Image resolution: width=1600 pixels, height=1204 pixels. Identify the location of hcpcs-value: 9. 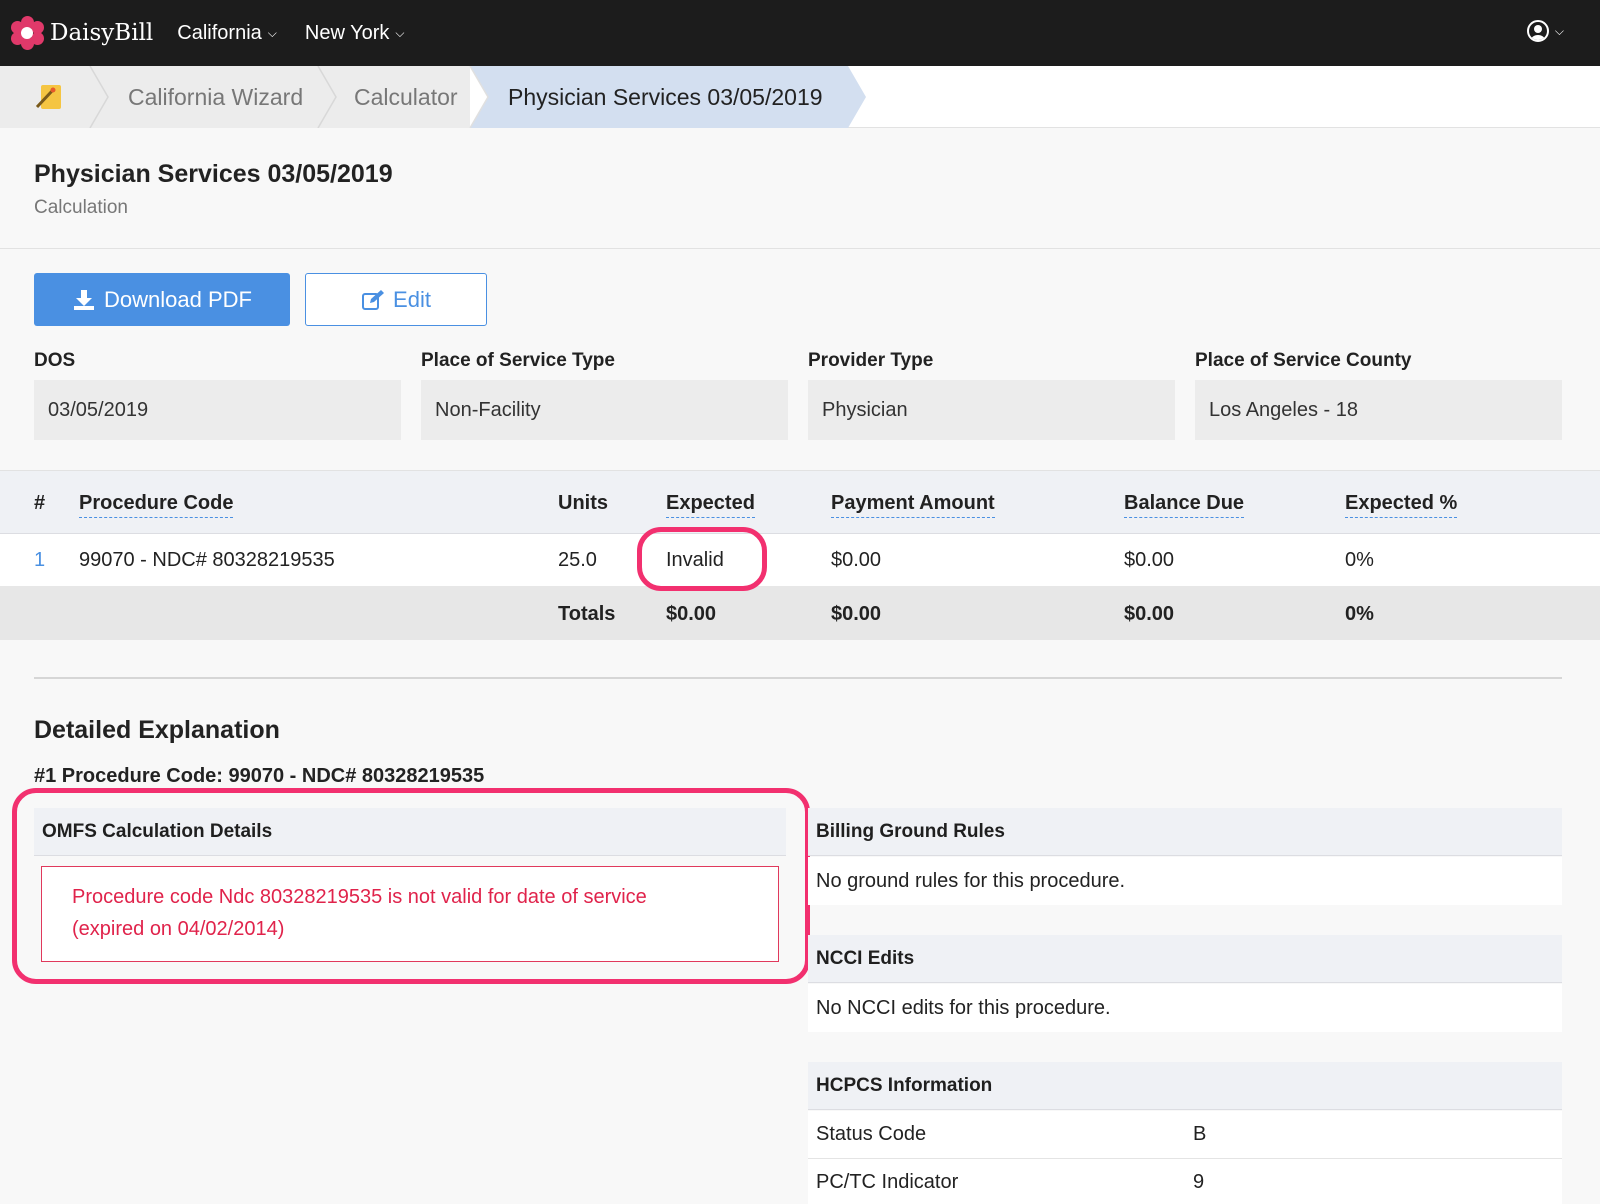
(1199, 1182).